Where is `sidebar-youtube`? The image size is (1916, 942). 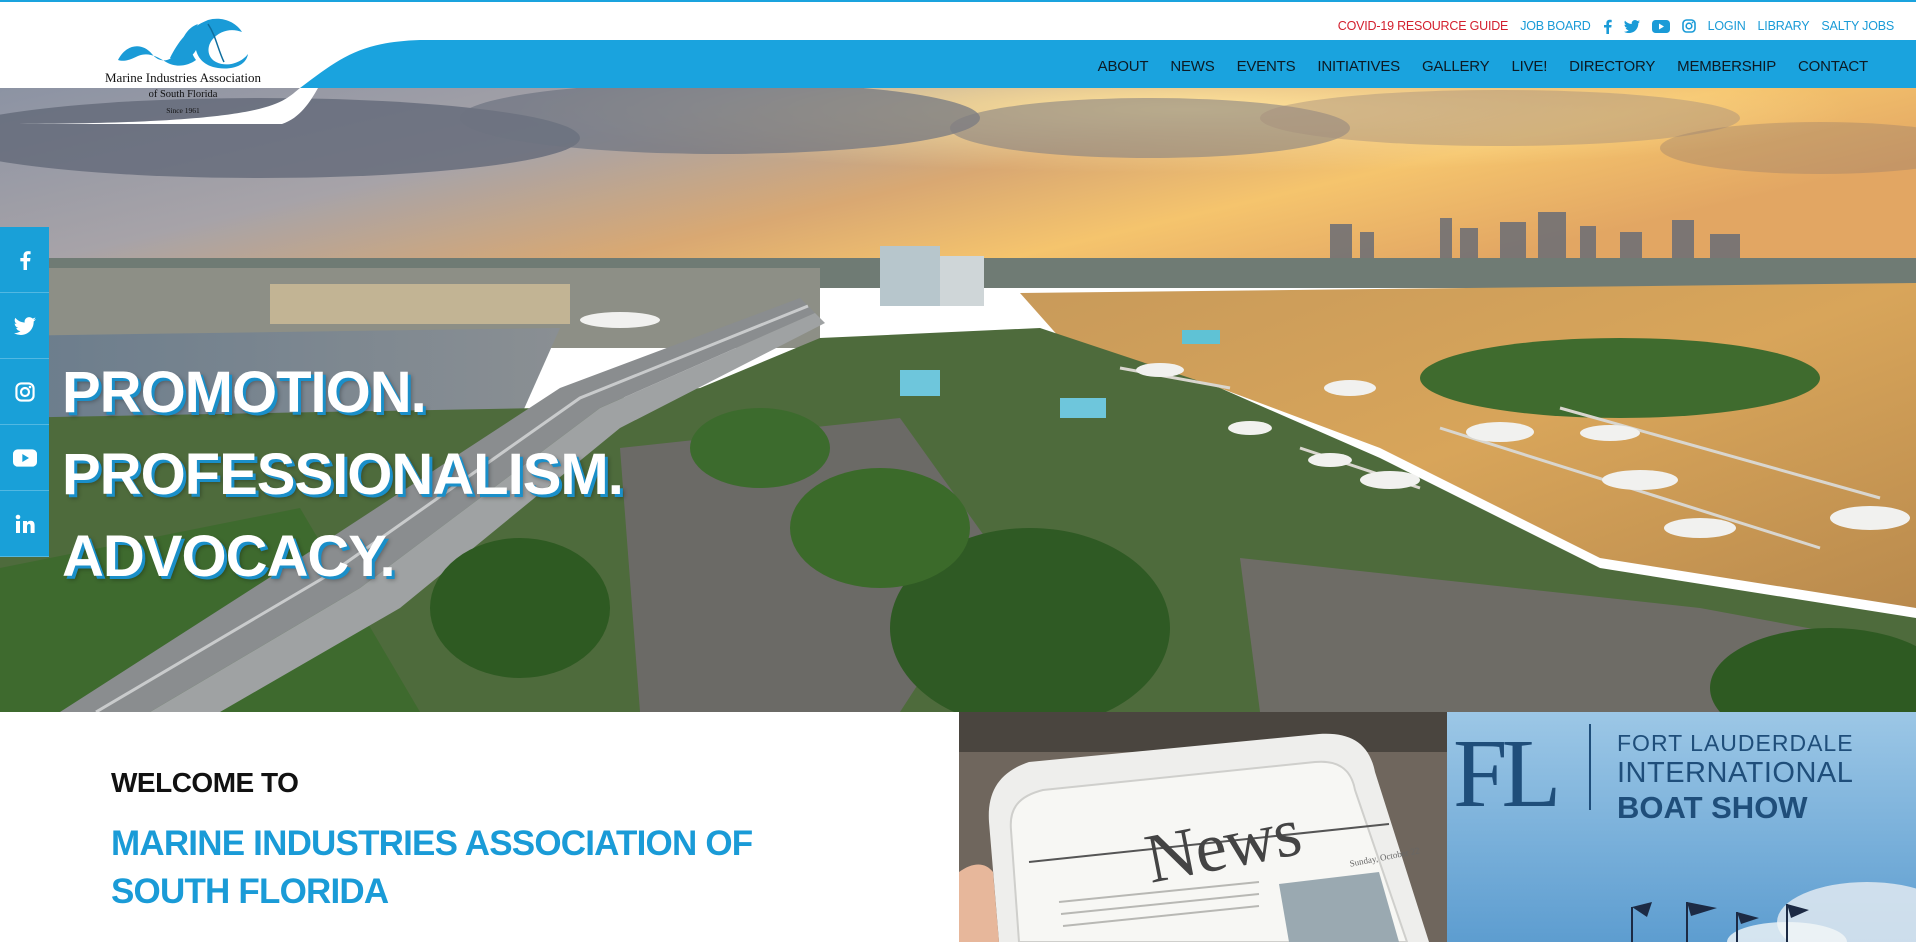 sidebar-youtube is located at coordinates (24, 458).